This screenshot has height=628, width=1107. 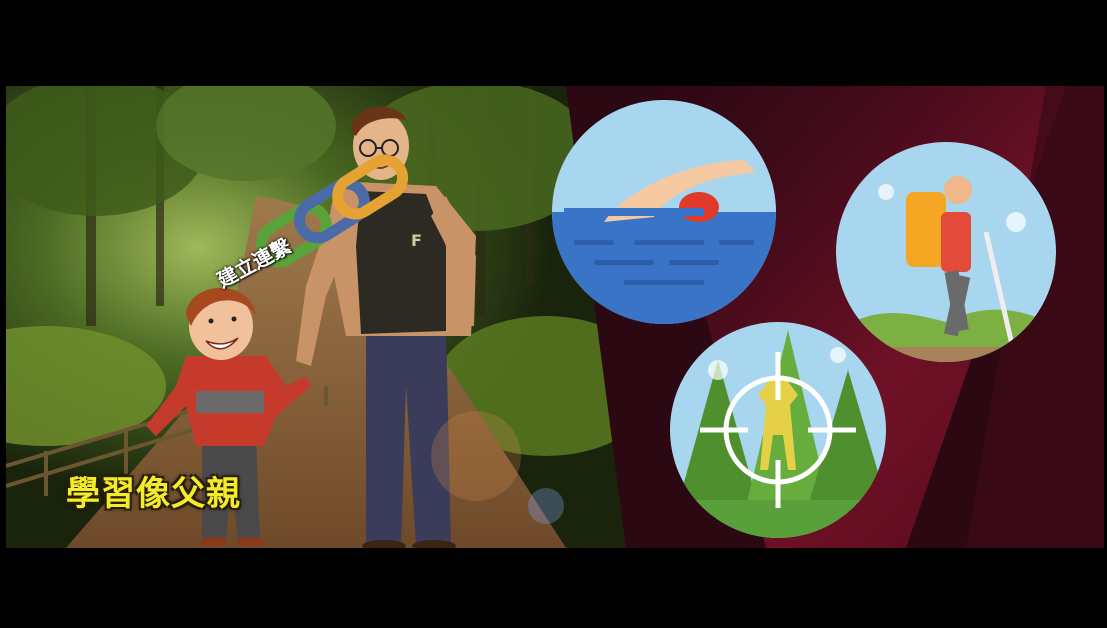 I want to click on svg-text: F, so click(x=416, y=240).